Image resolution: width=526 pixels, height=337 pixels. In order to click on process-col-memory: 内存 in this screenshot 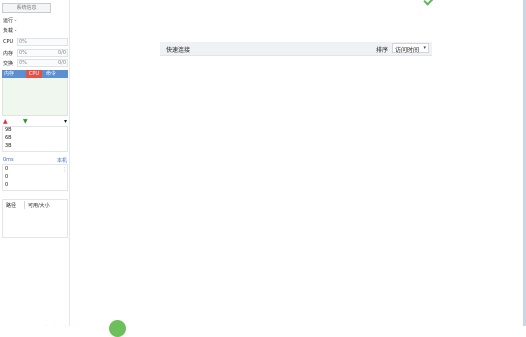, I will do `click(9, 74)`.